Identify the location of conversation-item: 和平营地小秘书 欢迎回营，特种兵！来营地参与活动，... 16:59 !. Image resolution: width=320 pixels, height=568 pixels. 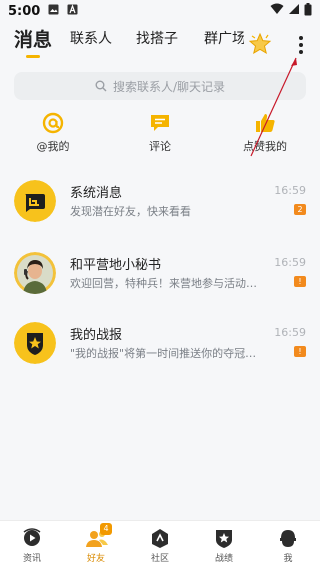
(160, 274).